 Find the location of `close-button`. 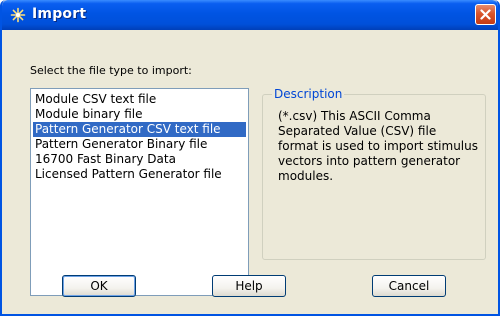

close-button is located at coordinates (485, 14).